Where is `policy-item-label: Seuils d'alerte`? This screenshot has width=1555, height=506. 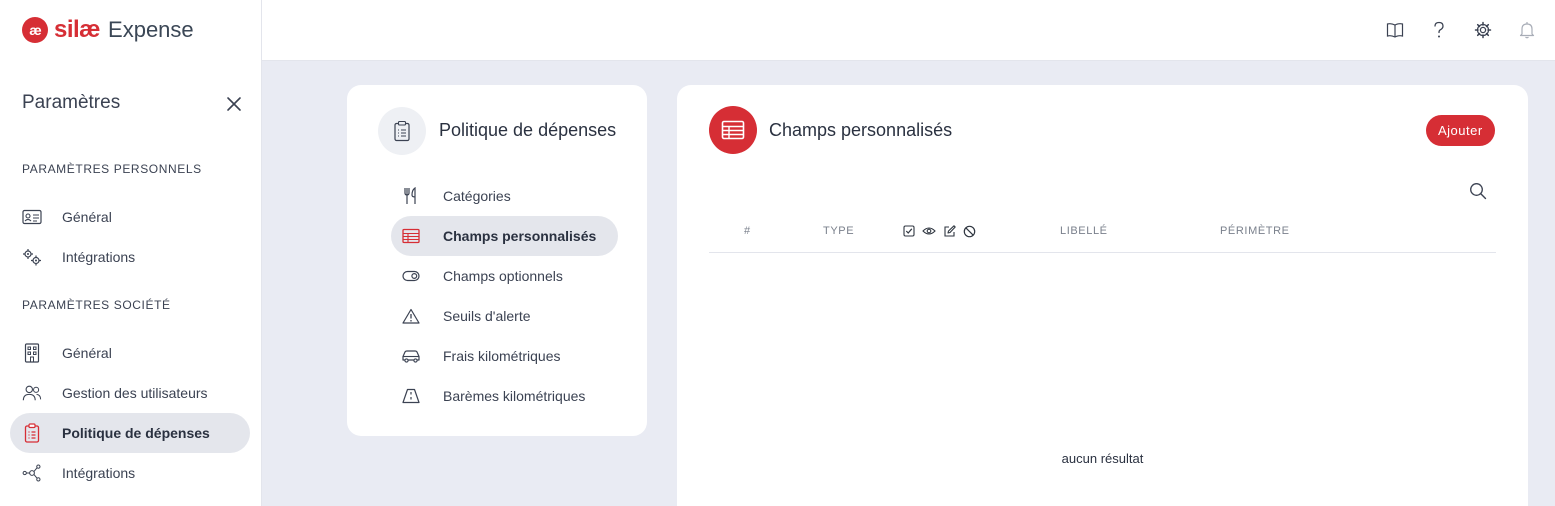
policy-item-label: Seuils d'alerte is located at coordinates (487, 316).